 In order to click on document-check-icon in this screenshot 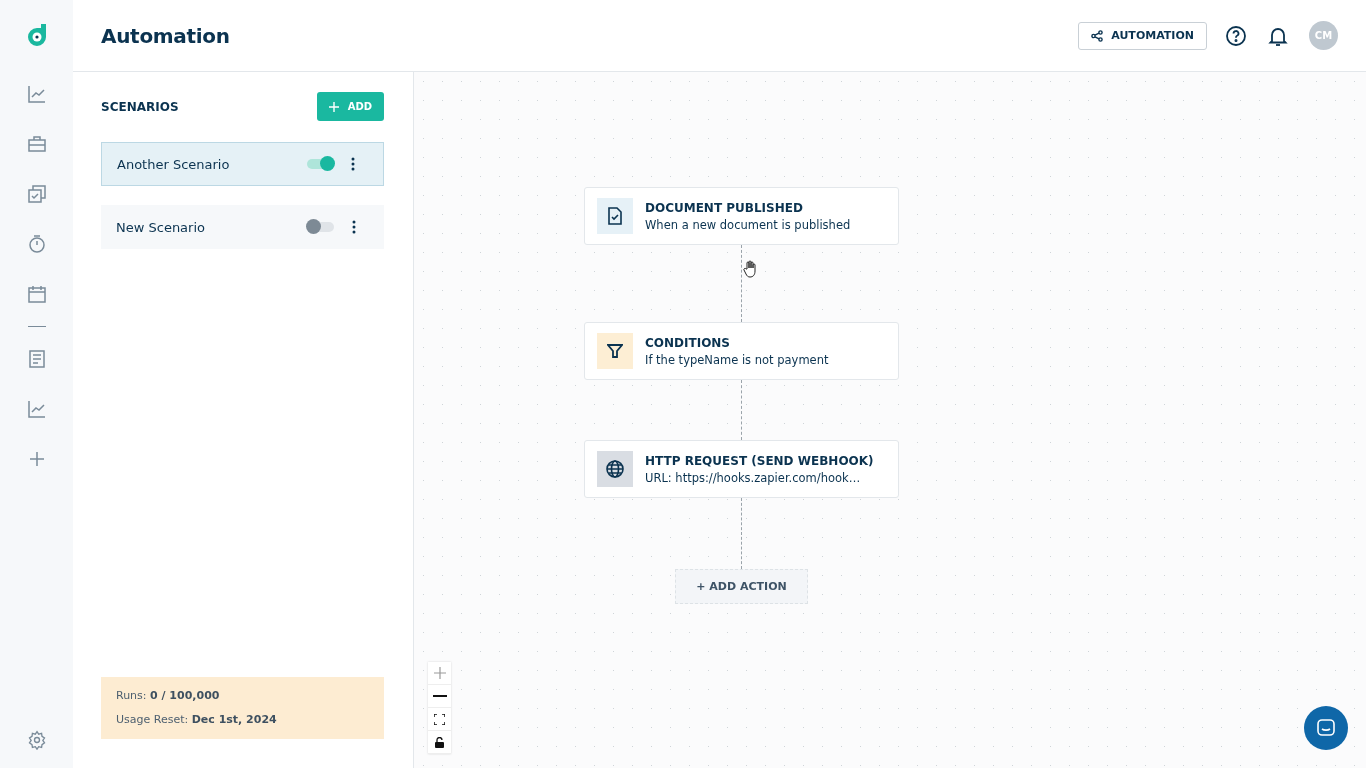, I will do `click(615, 216)`.